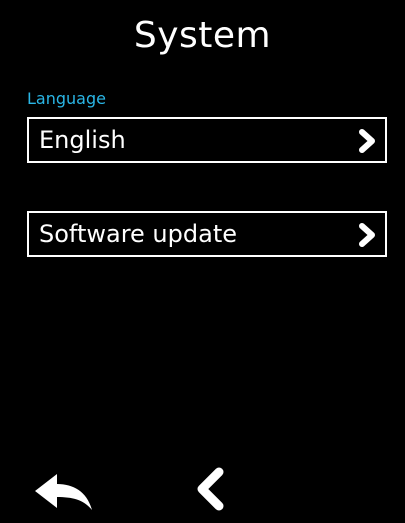  What do you see at coordinates (66, 98) in the screenshot?
I see `language-section-label: Language` at bounding box center [66, 98].